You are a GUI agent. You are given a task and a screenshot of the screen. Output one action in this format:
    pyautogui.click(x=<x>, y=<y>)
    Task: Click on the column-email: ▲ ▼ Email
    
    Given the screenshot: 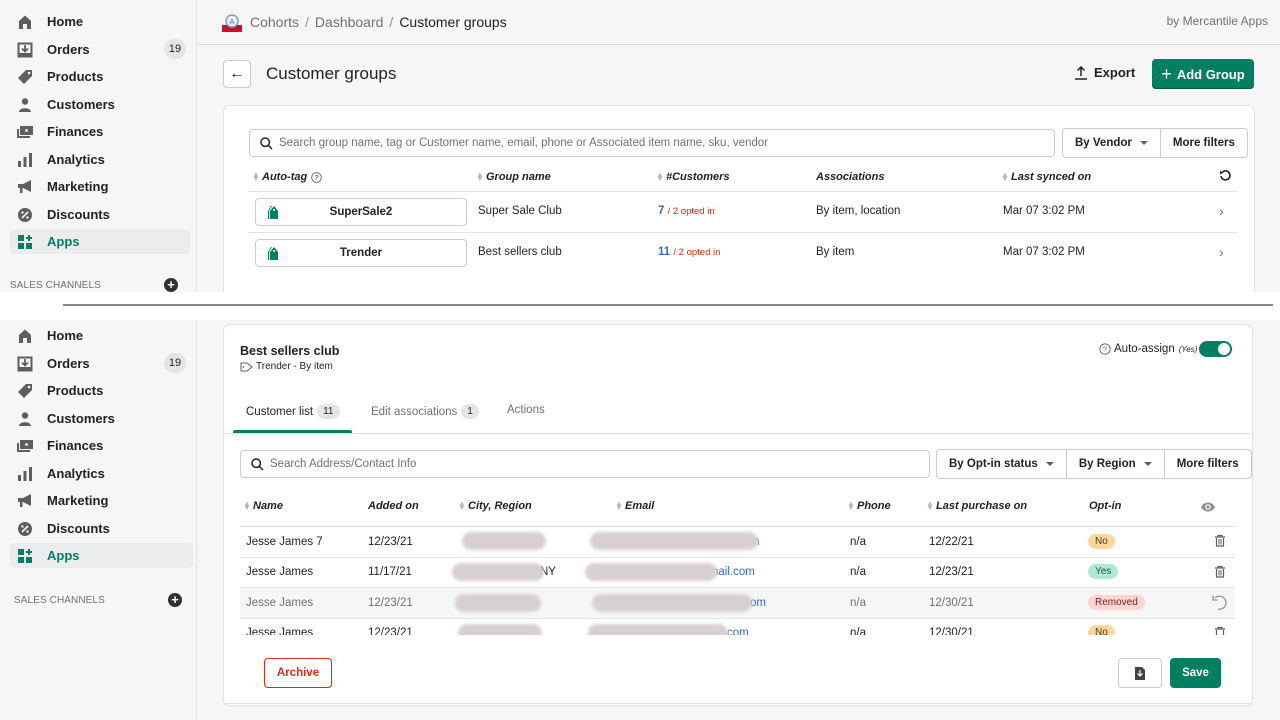 What is the action you would take?
    pyautogui.click(x=634, y=506)
    